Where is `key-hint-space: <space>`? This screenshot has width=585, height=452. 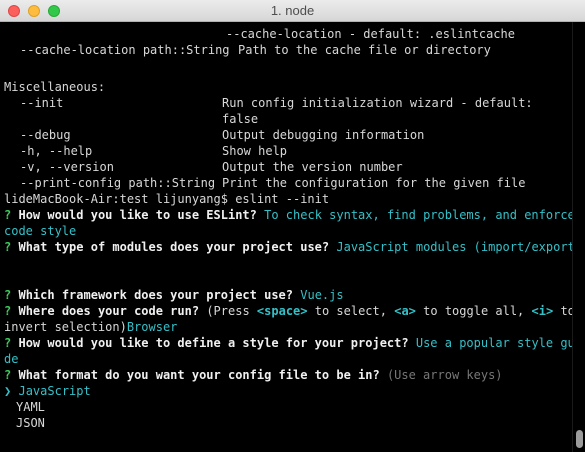 key-hint-space: <space> is located at coordinates (282, 311).